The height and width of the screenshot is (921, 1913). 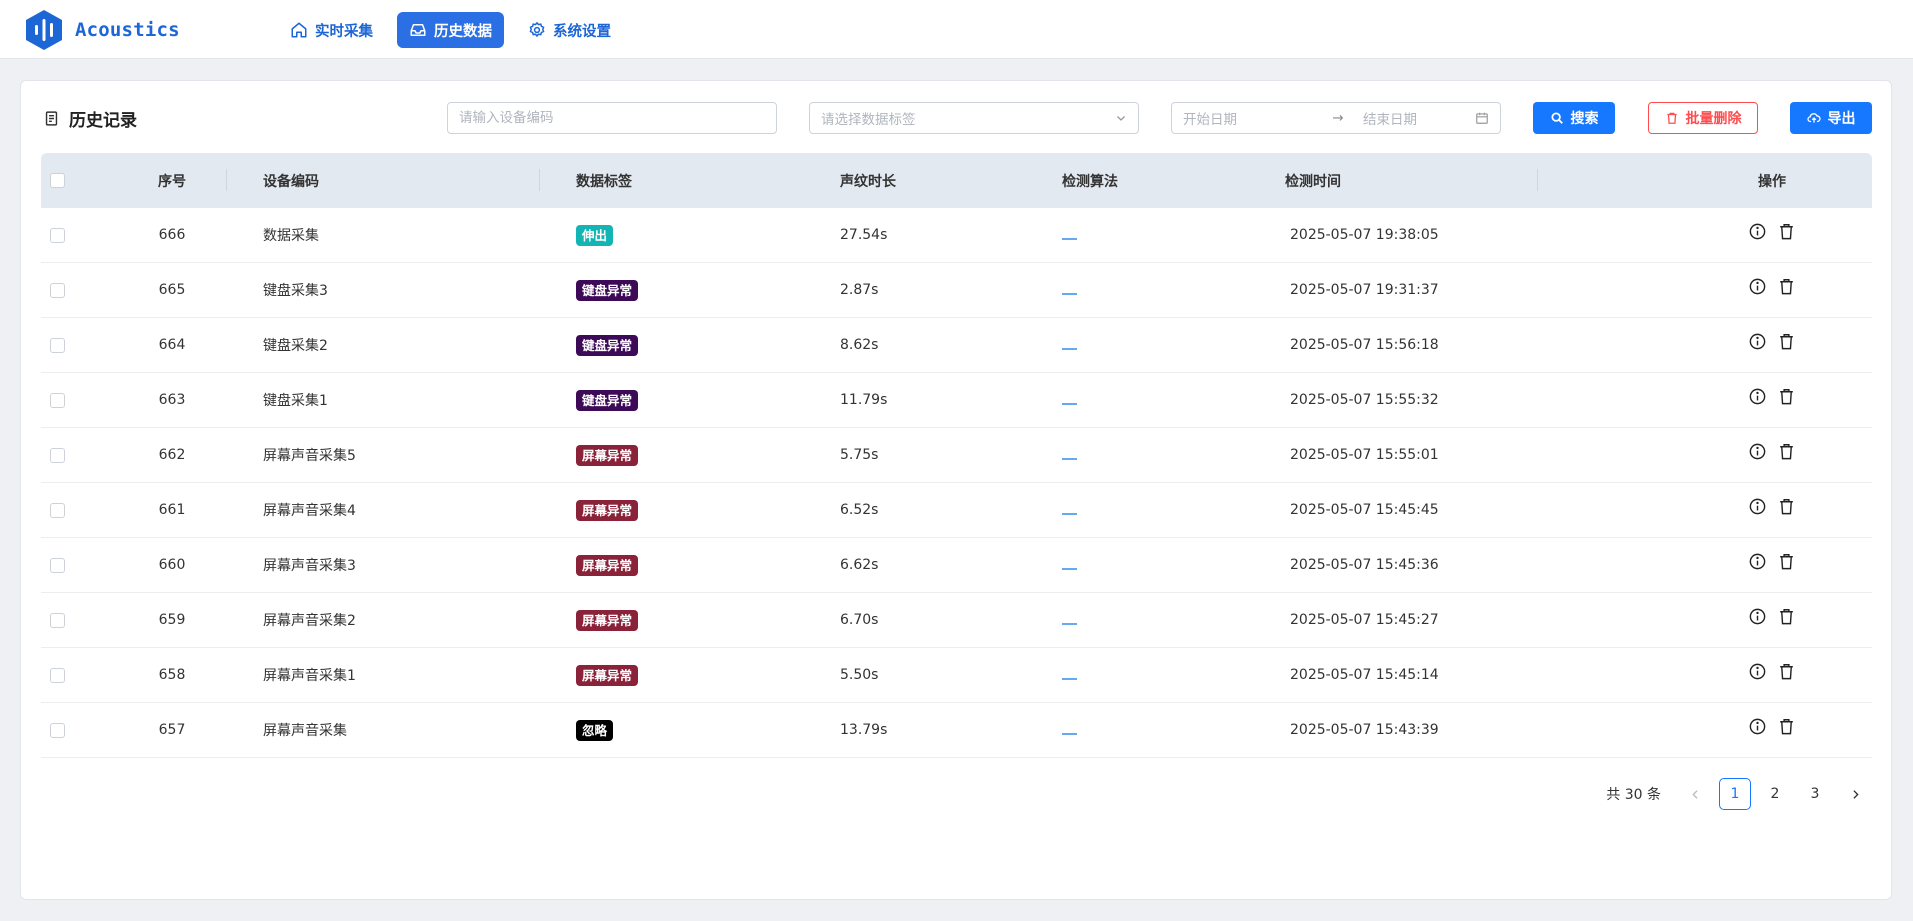 What do you see at coordinates (582, 31) in the screenshot?
I see `nav-settings-label: 系统设置` at bounding box center [582, 31].